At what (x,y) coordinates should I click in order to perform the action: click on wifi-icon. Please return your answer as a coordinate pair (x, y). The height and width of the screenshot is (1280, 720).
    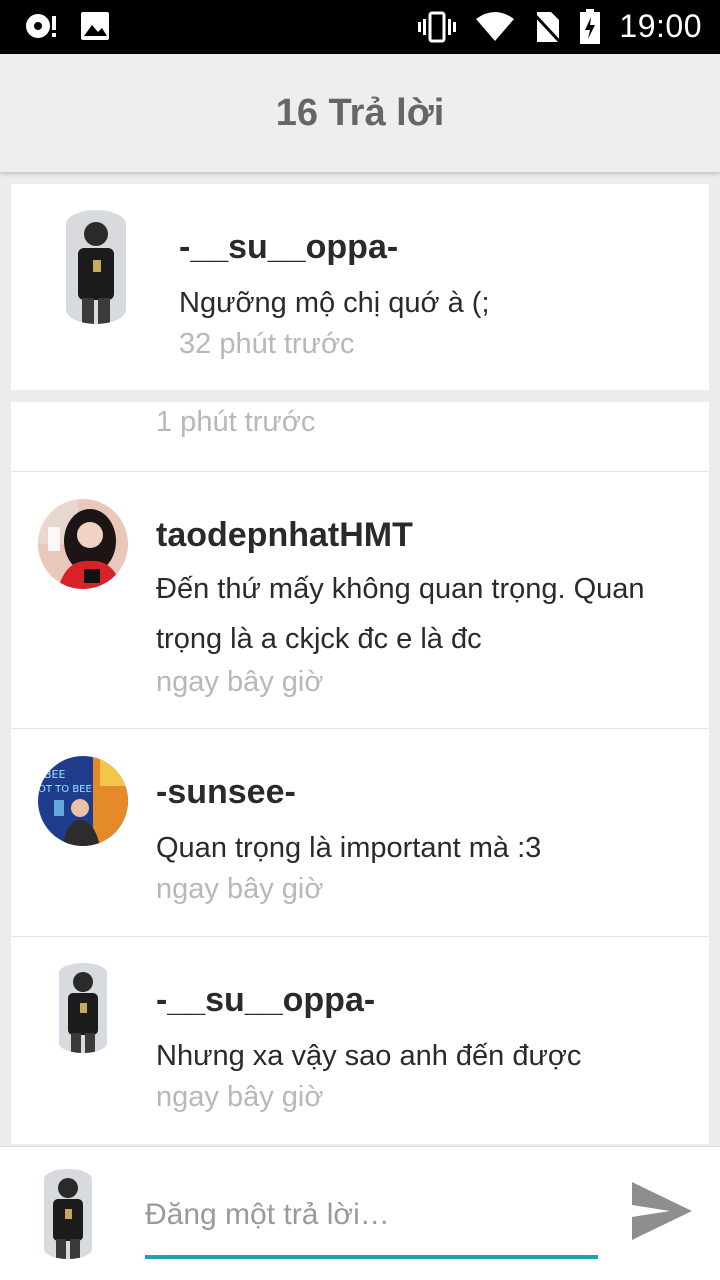
    Looking at the image, I should click on (495, 26).